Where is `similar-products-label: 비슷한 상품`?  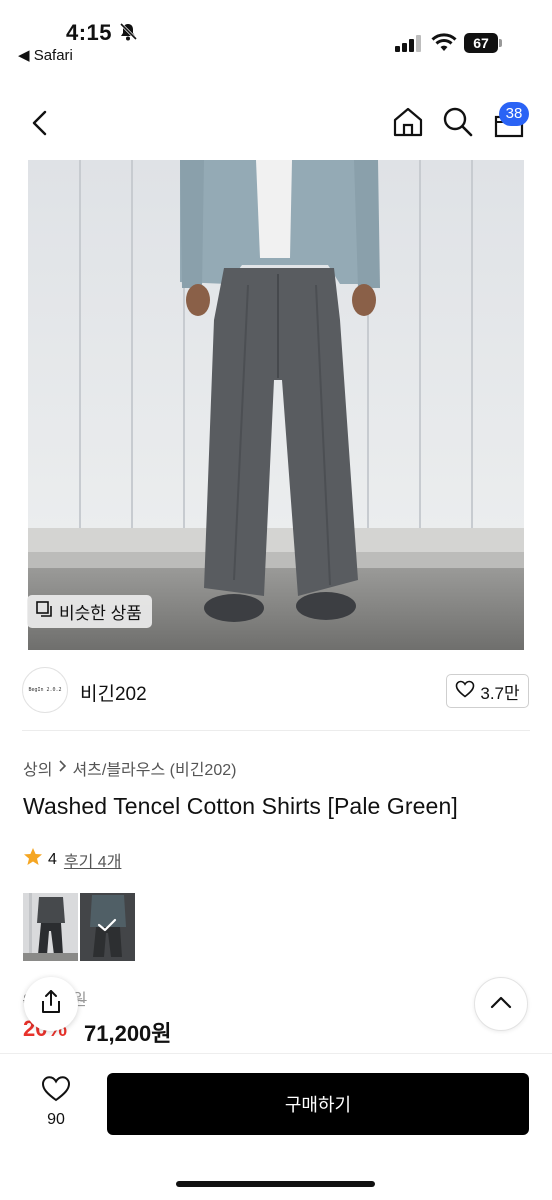 similar-products-label: 비슷한 상품 is located at coordinates (100, 613).